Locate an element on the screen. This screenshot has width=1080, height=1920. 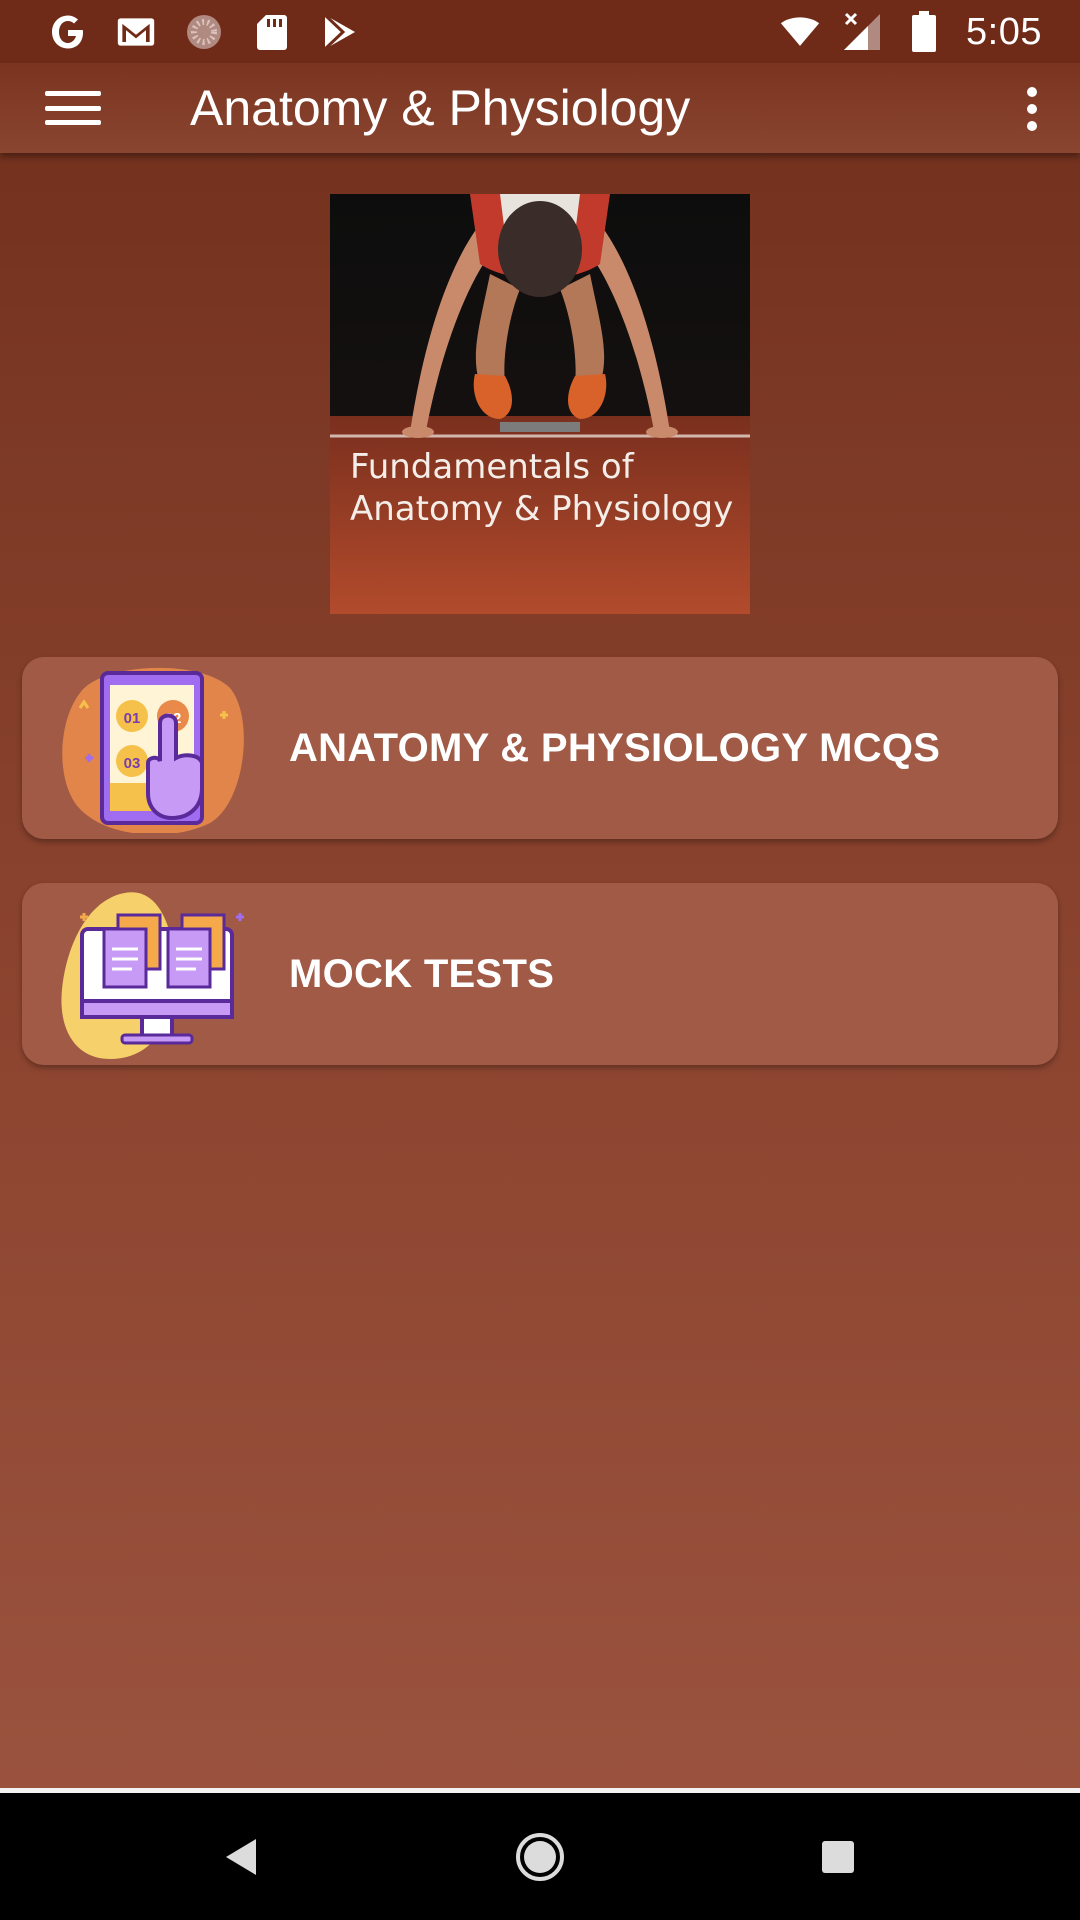
clock: 5:05 is located at coordinates (1004, 31).